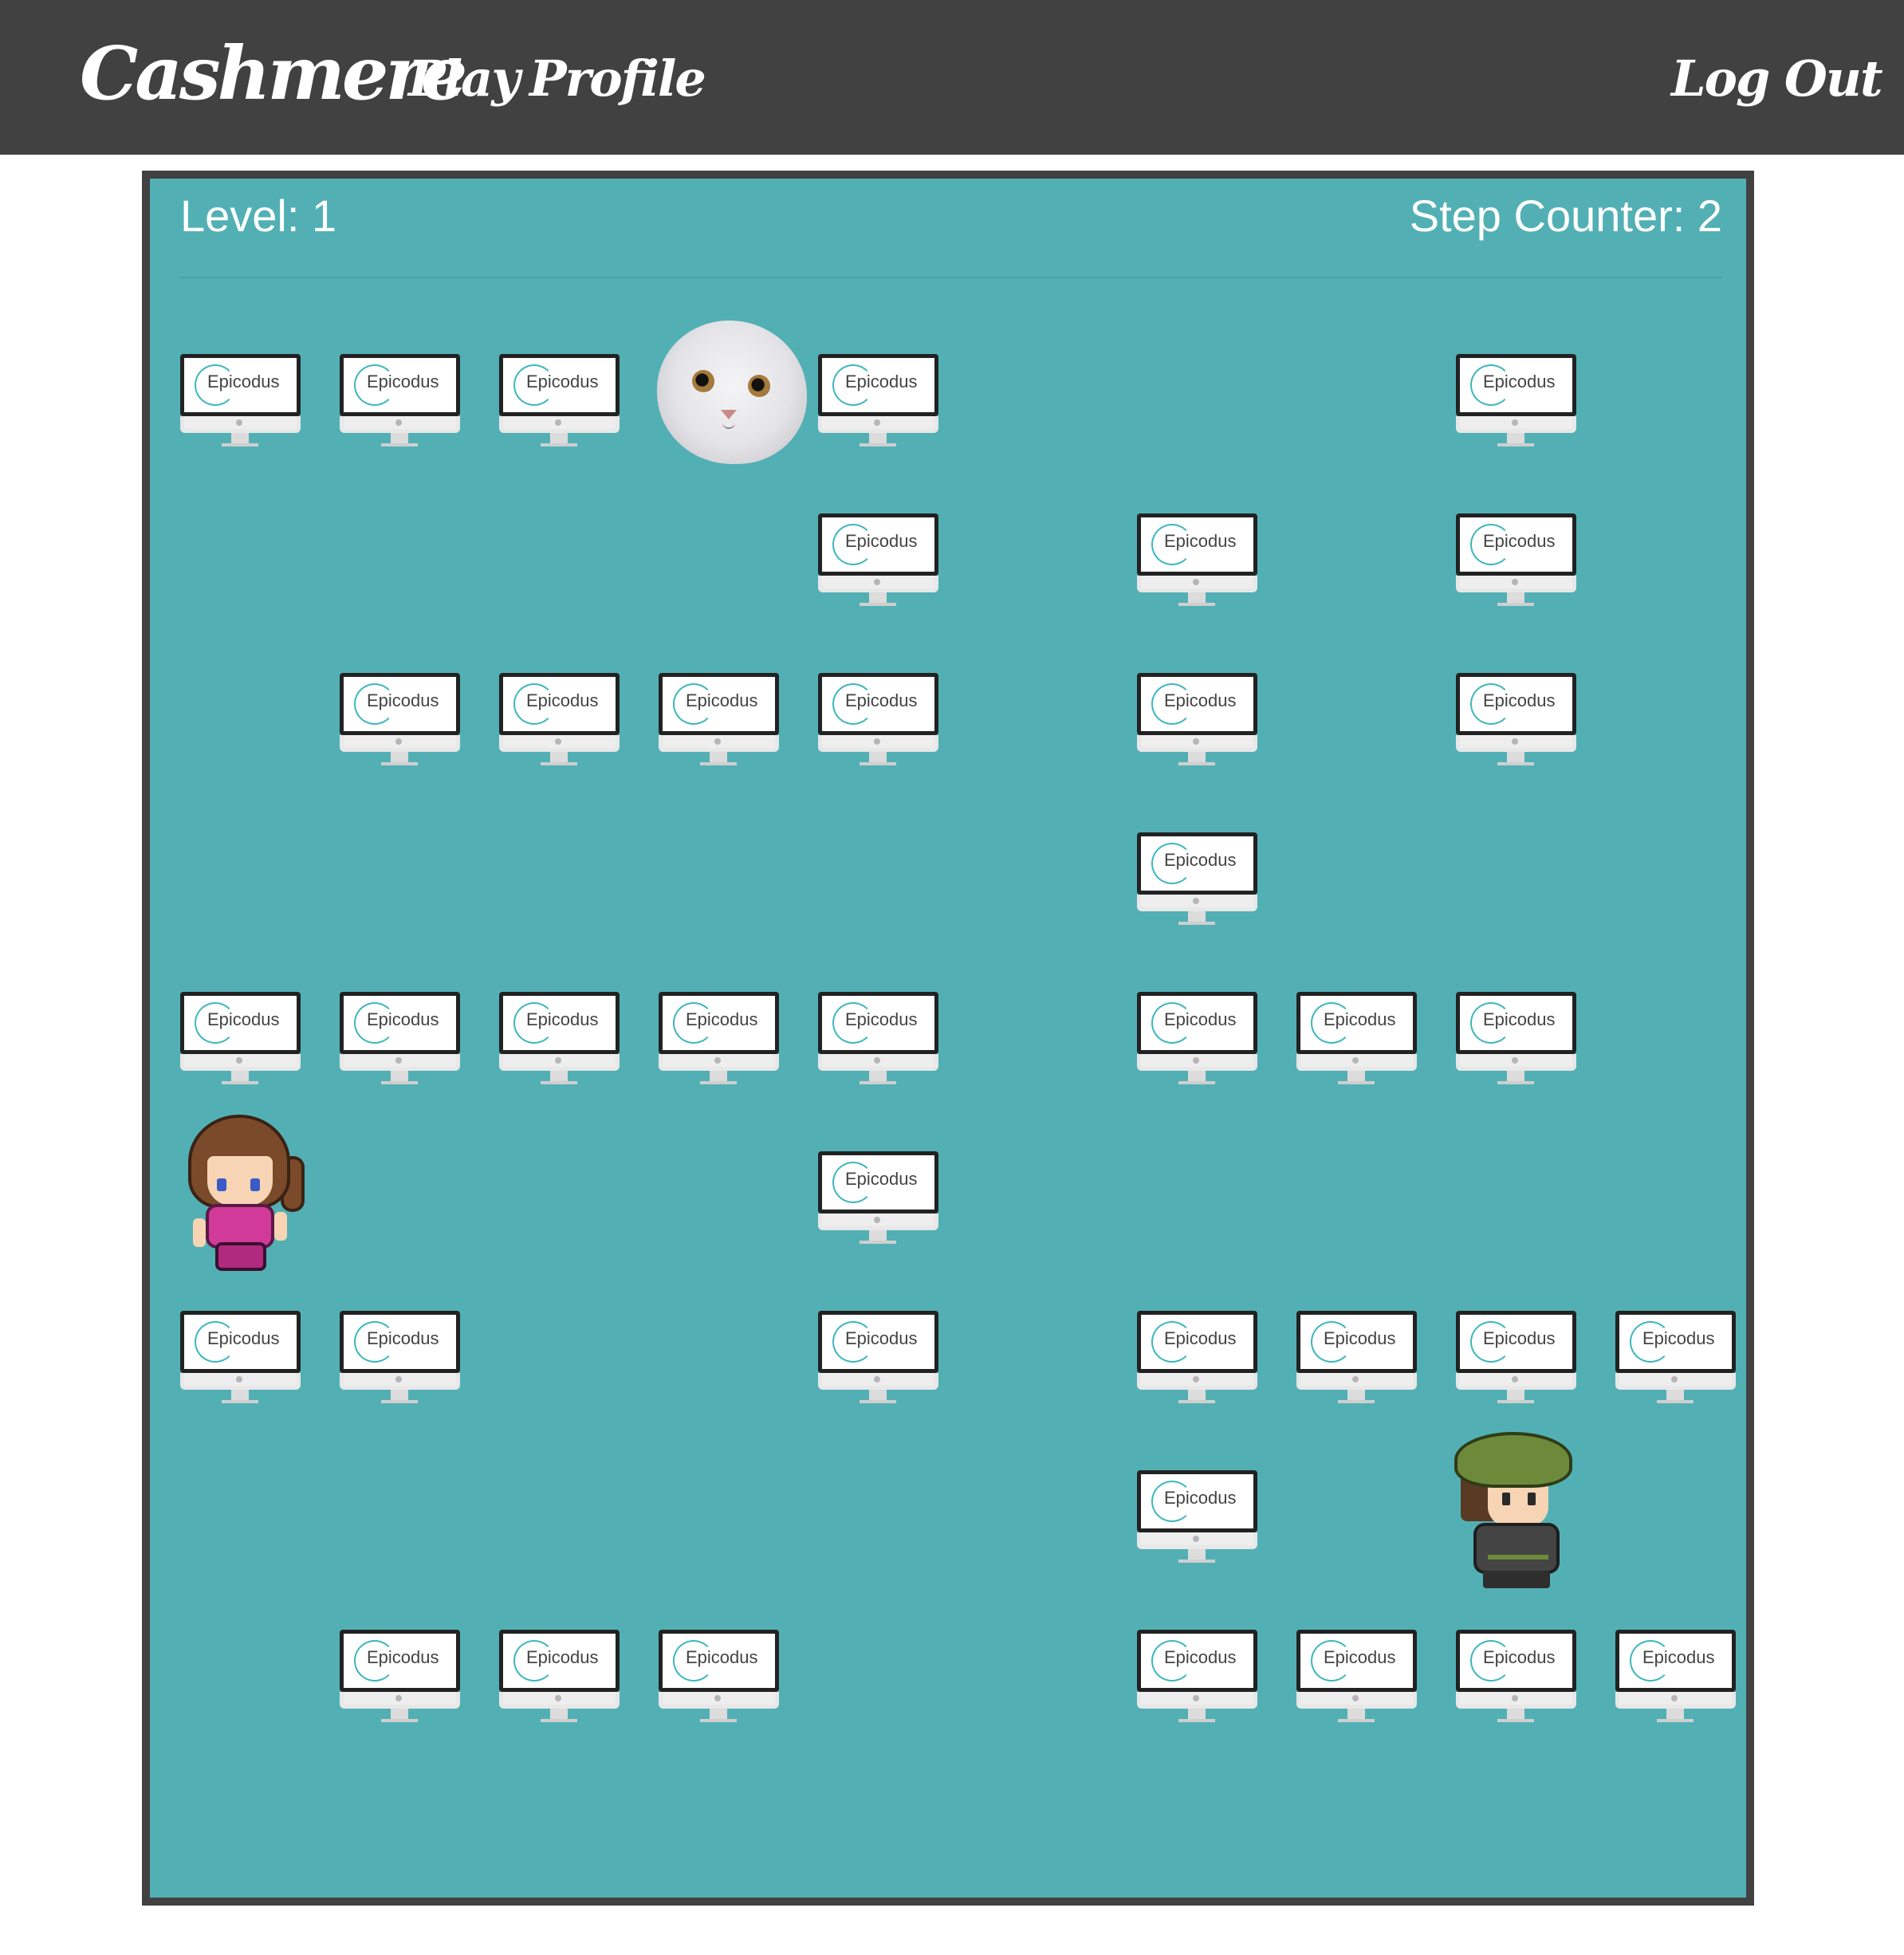 The image size is (1904, 1955). What do you see at coordinates (1535, 1515) in the screenshot?
I see `enemy-sprite-icon` at bounding box center [1535, 1515].